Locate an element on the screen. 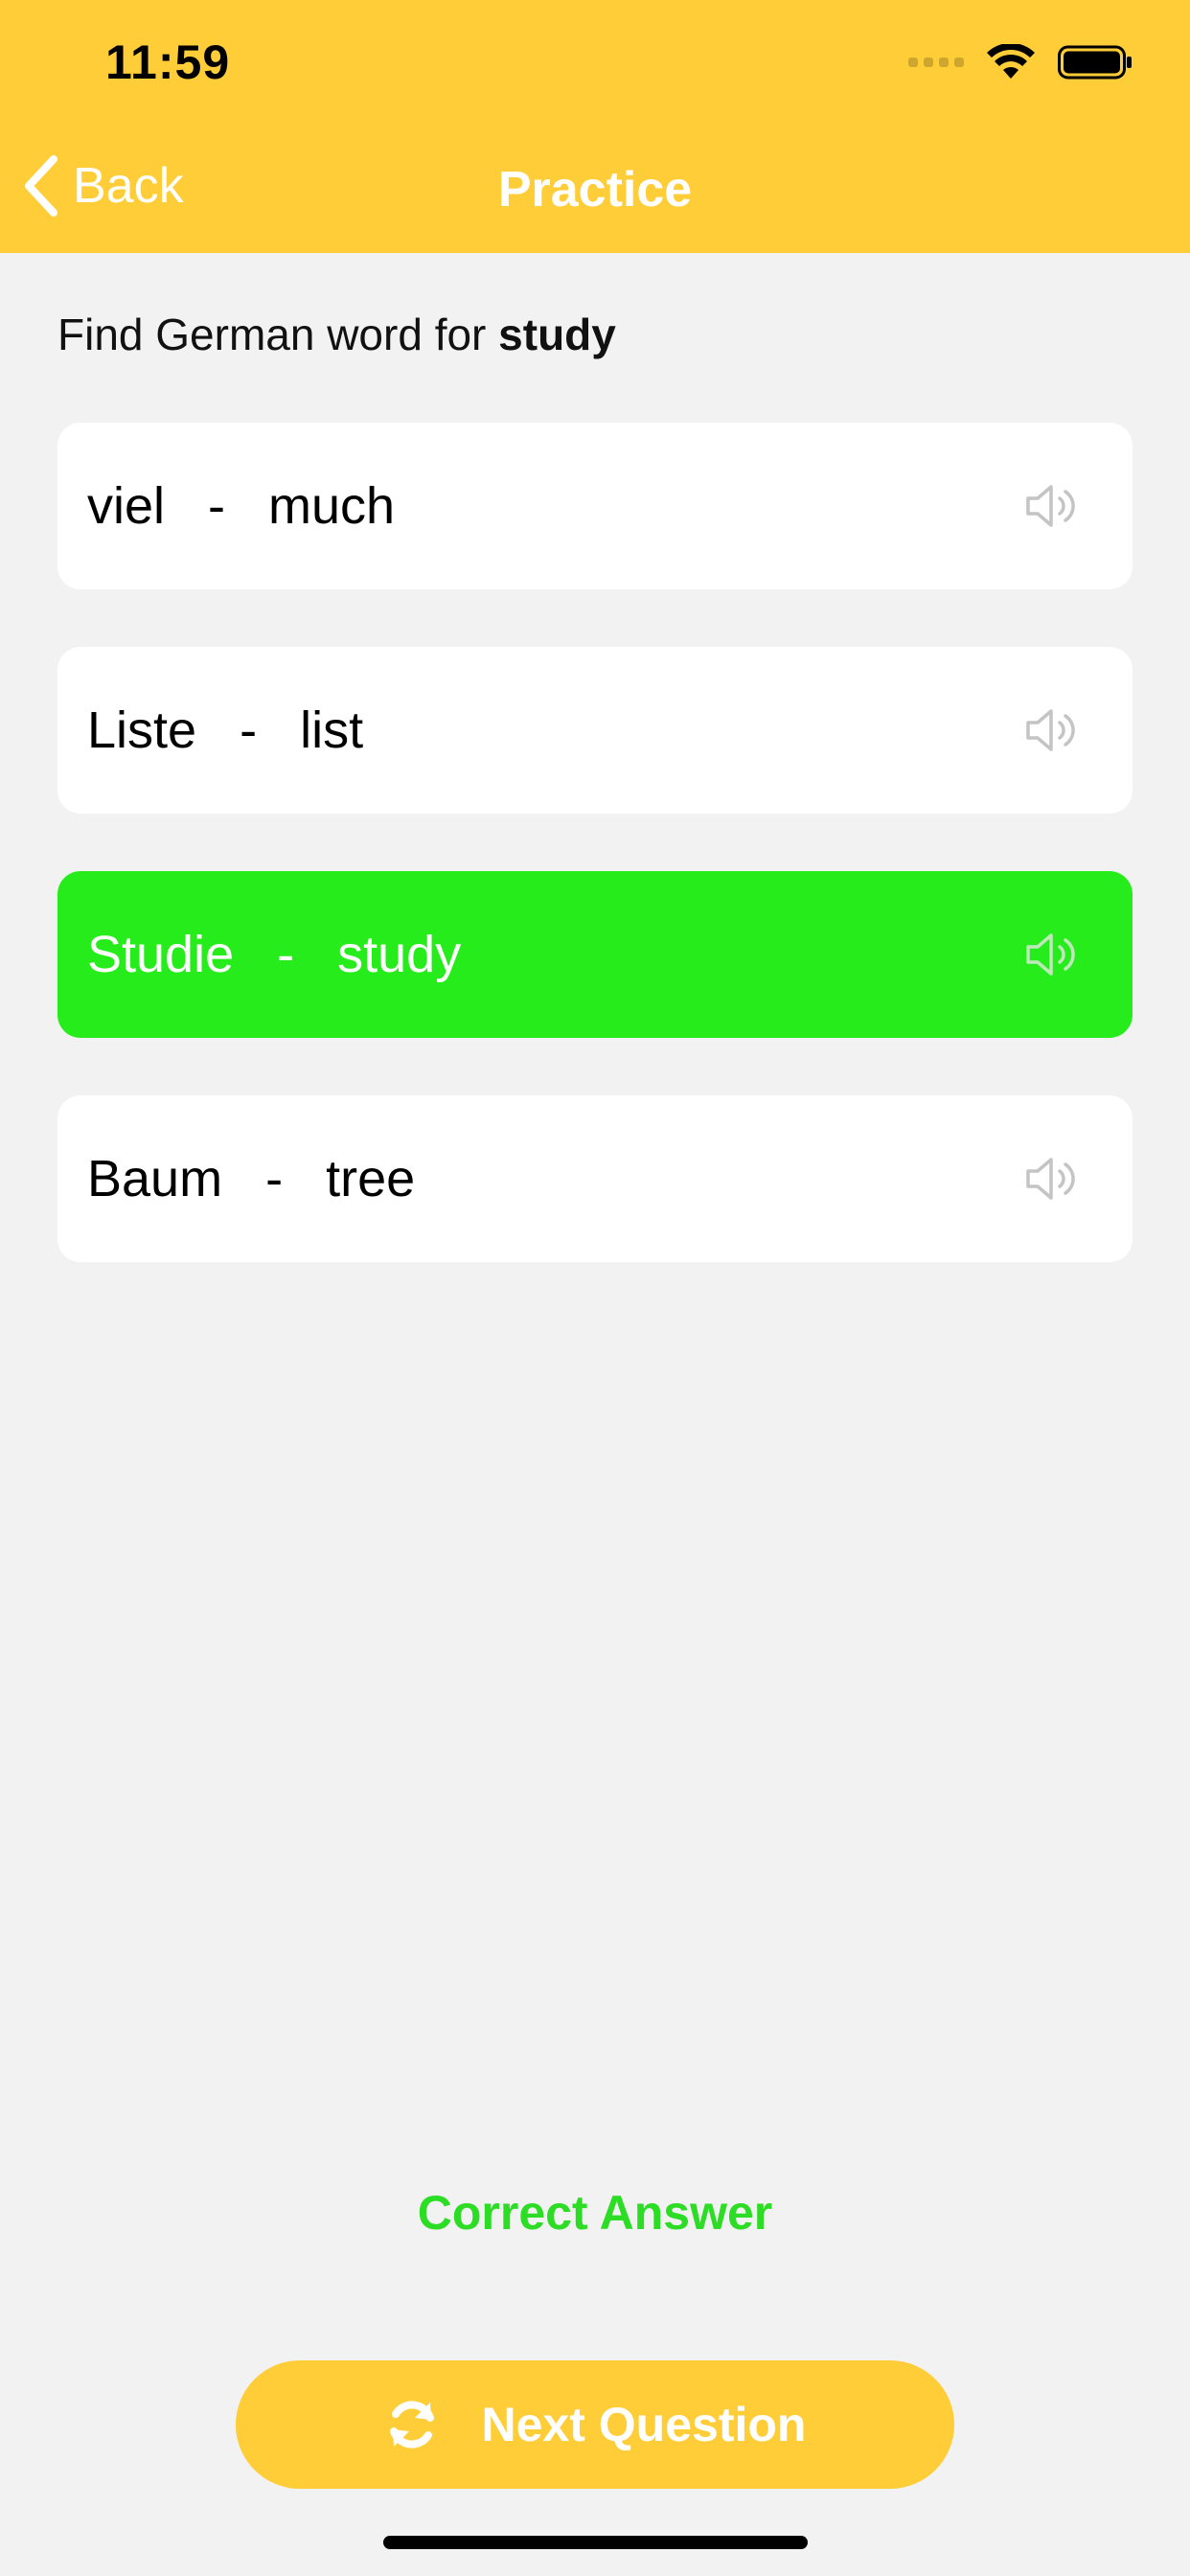 The height and width of the screenshot is (2576, 1190). option-german: viel is located at coordinates (127, 506).